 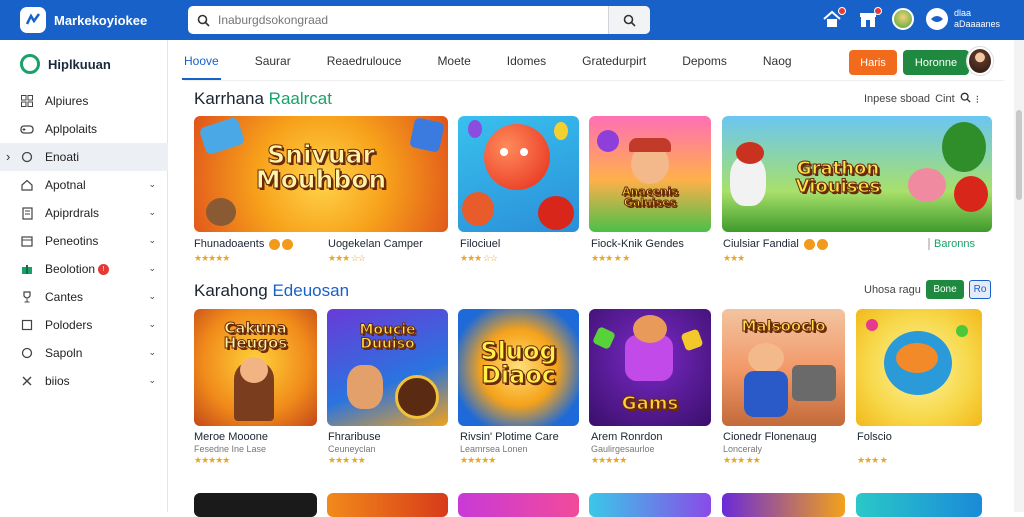 What do you see at coordinates (229, 98) in the screenshot?
I see `section-1-title-a: Karrhana` at bounding box center [229, 98].